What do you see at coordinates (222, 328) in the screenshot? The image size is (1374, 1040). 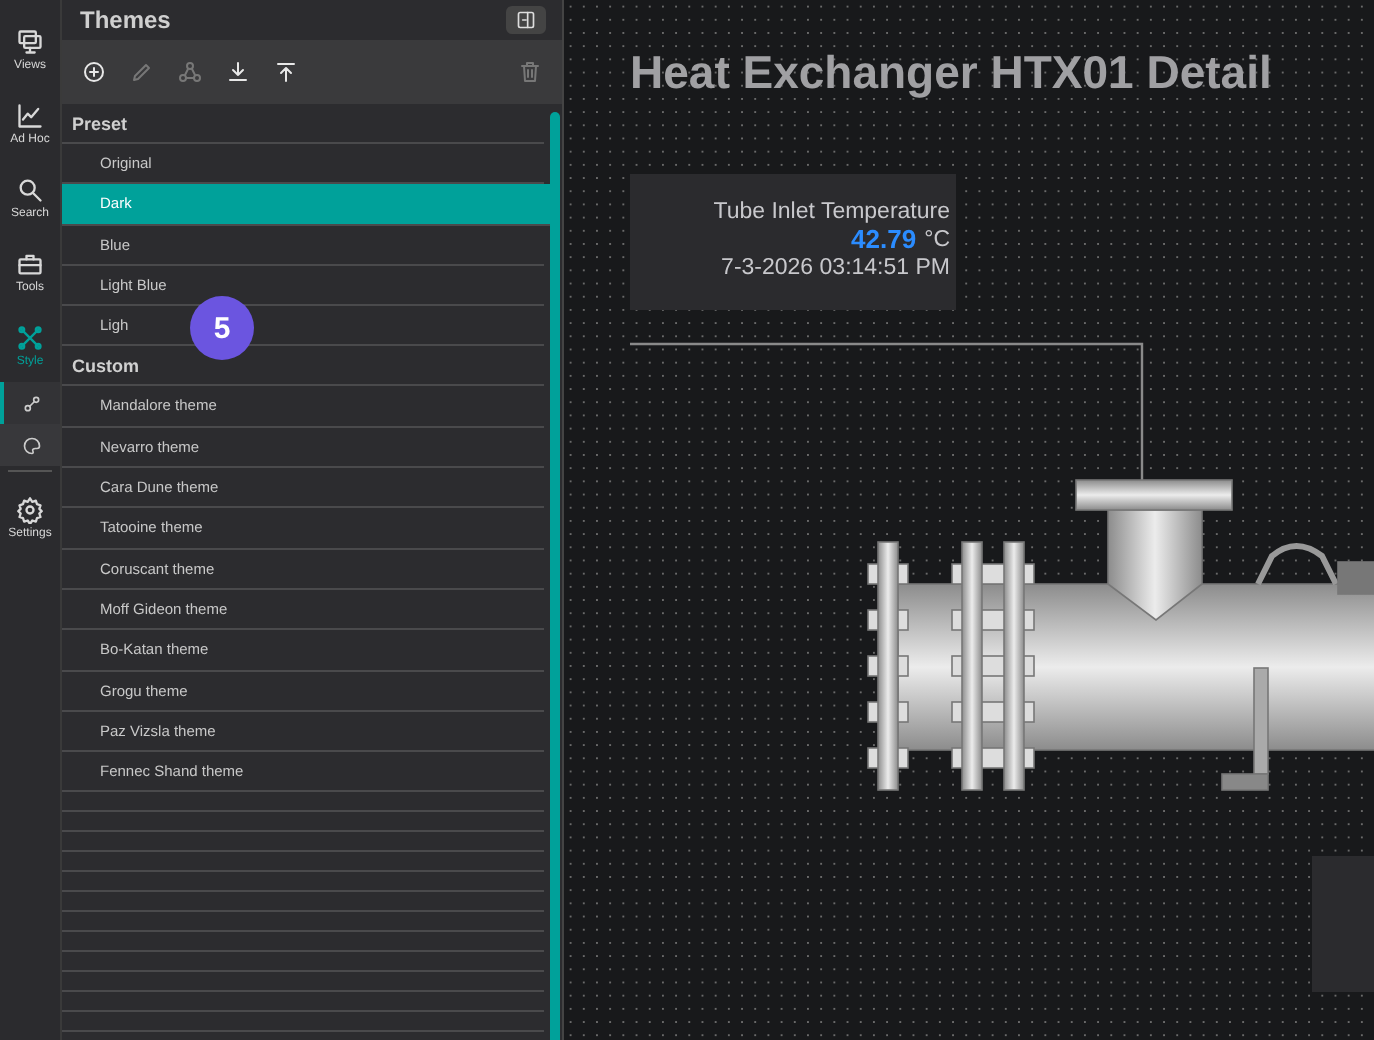 I see `step-badge: 5` at bounding box center [222, 328].